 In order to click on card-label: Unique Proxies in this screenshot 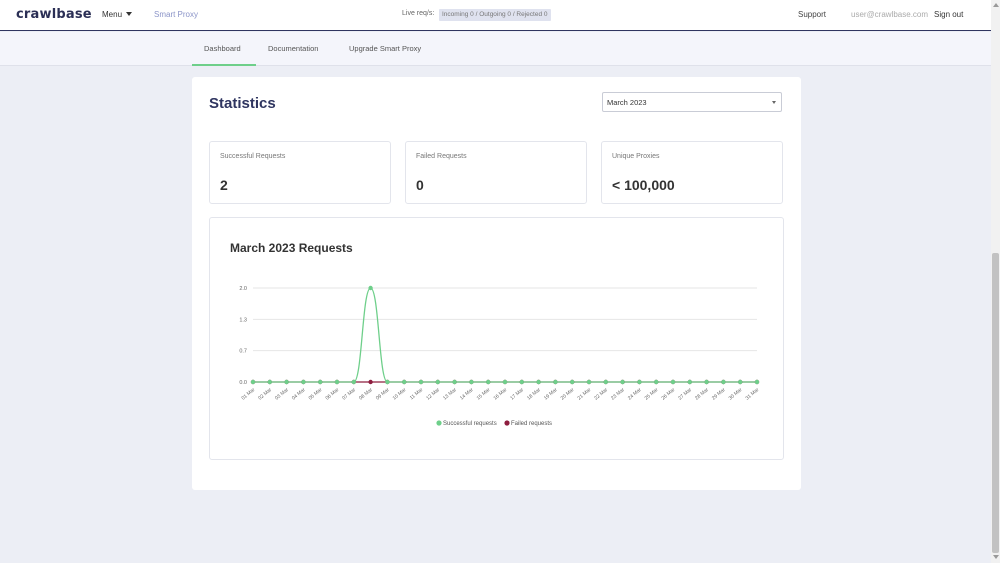, I will do `click(636, 156)`.